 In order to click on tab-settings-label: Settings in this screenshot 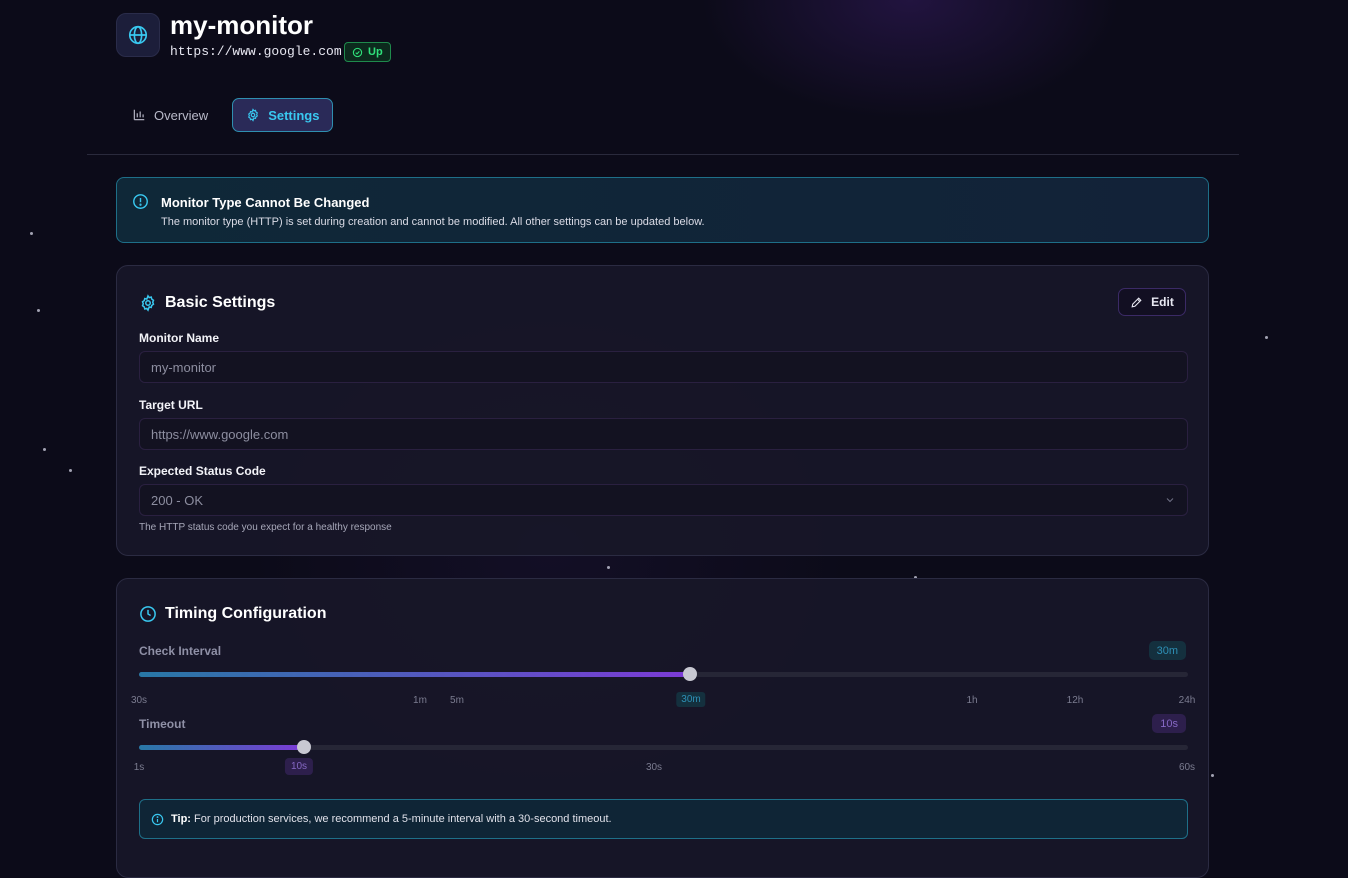, I will do `click(294, 115)`.